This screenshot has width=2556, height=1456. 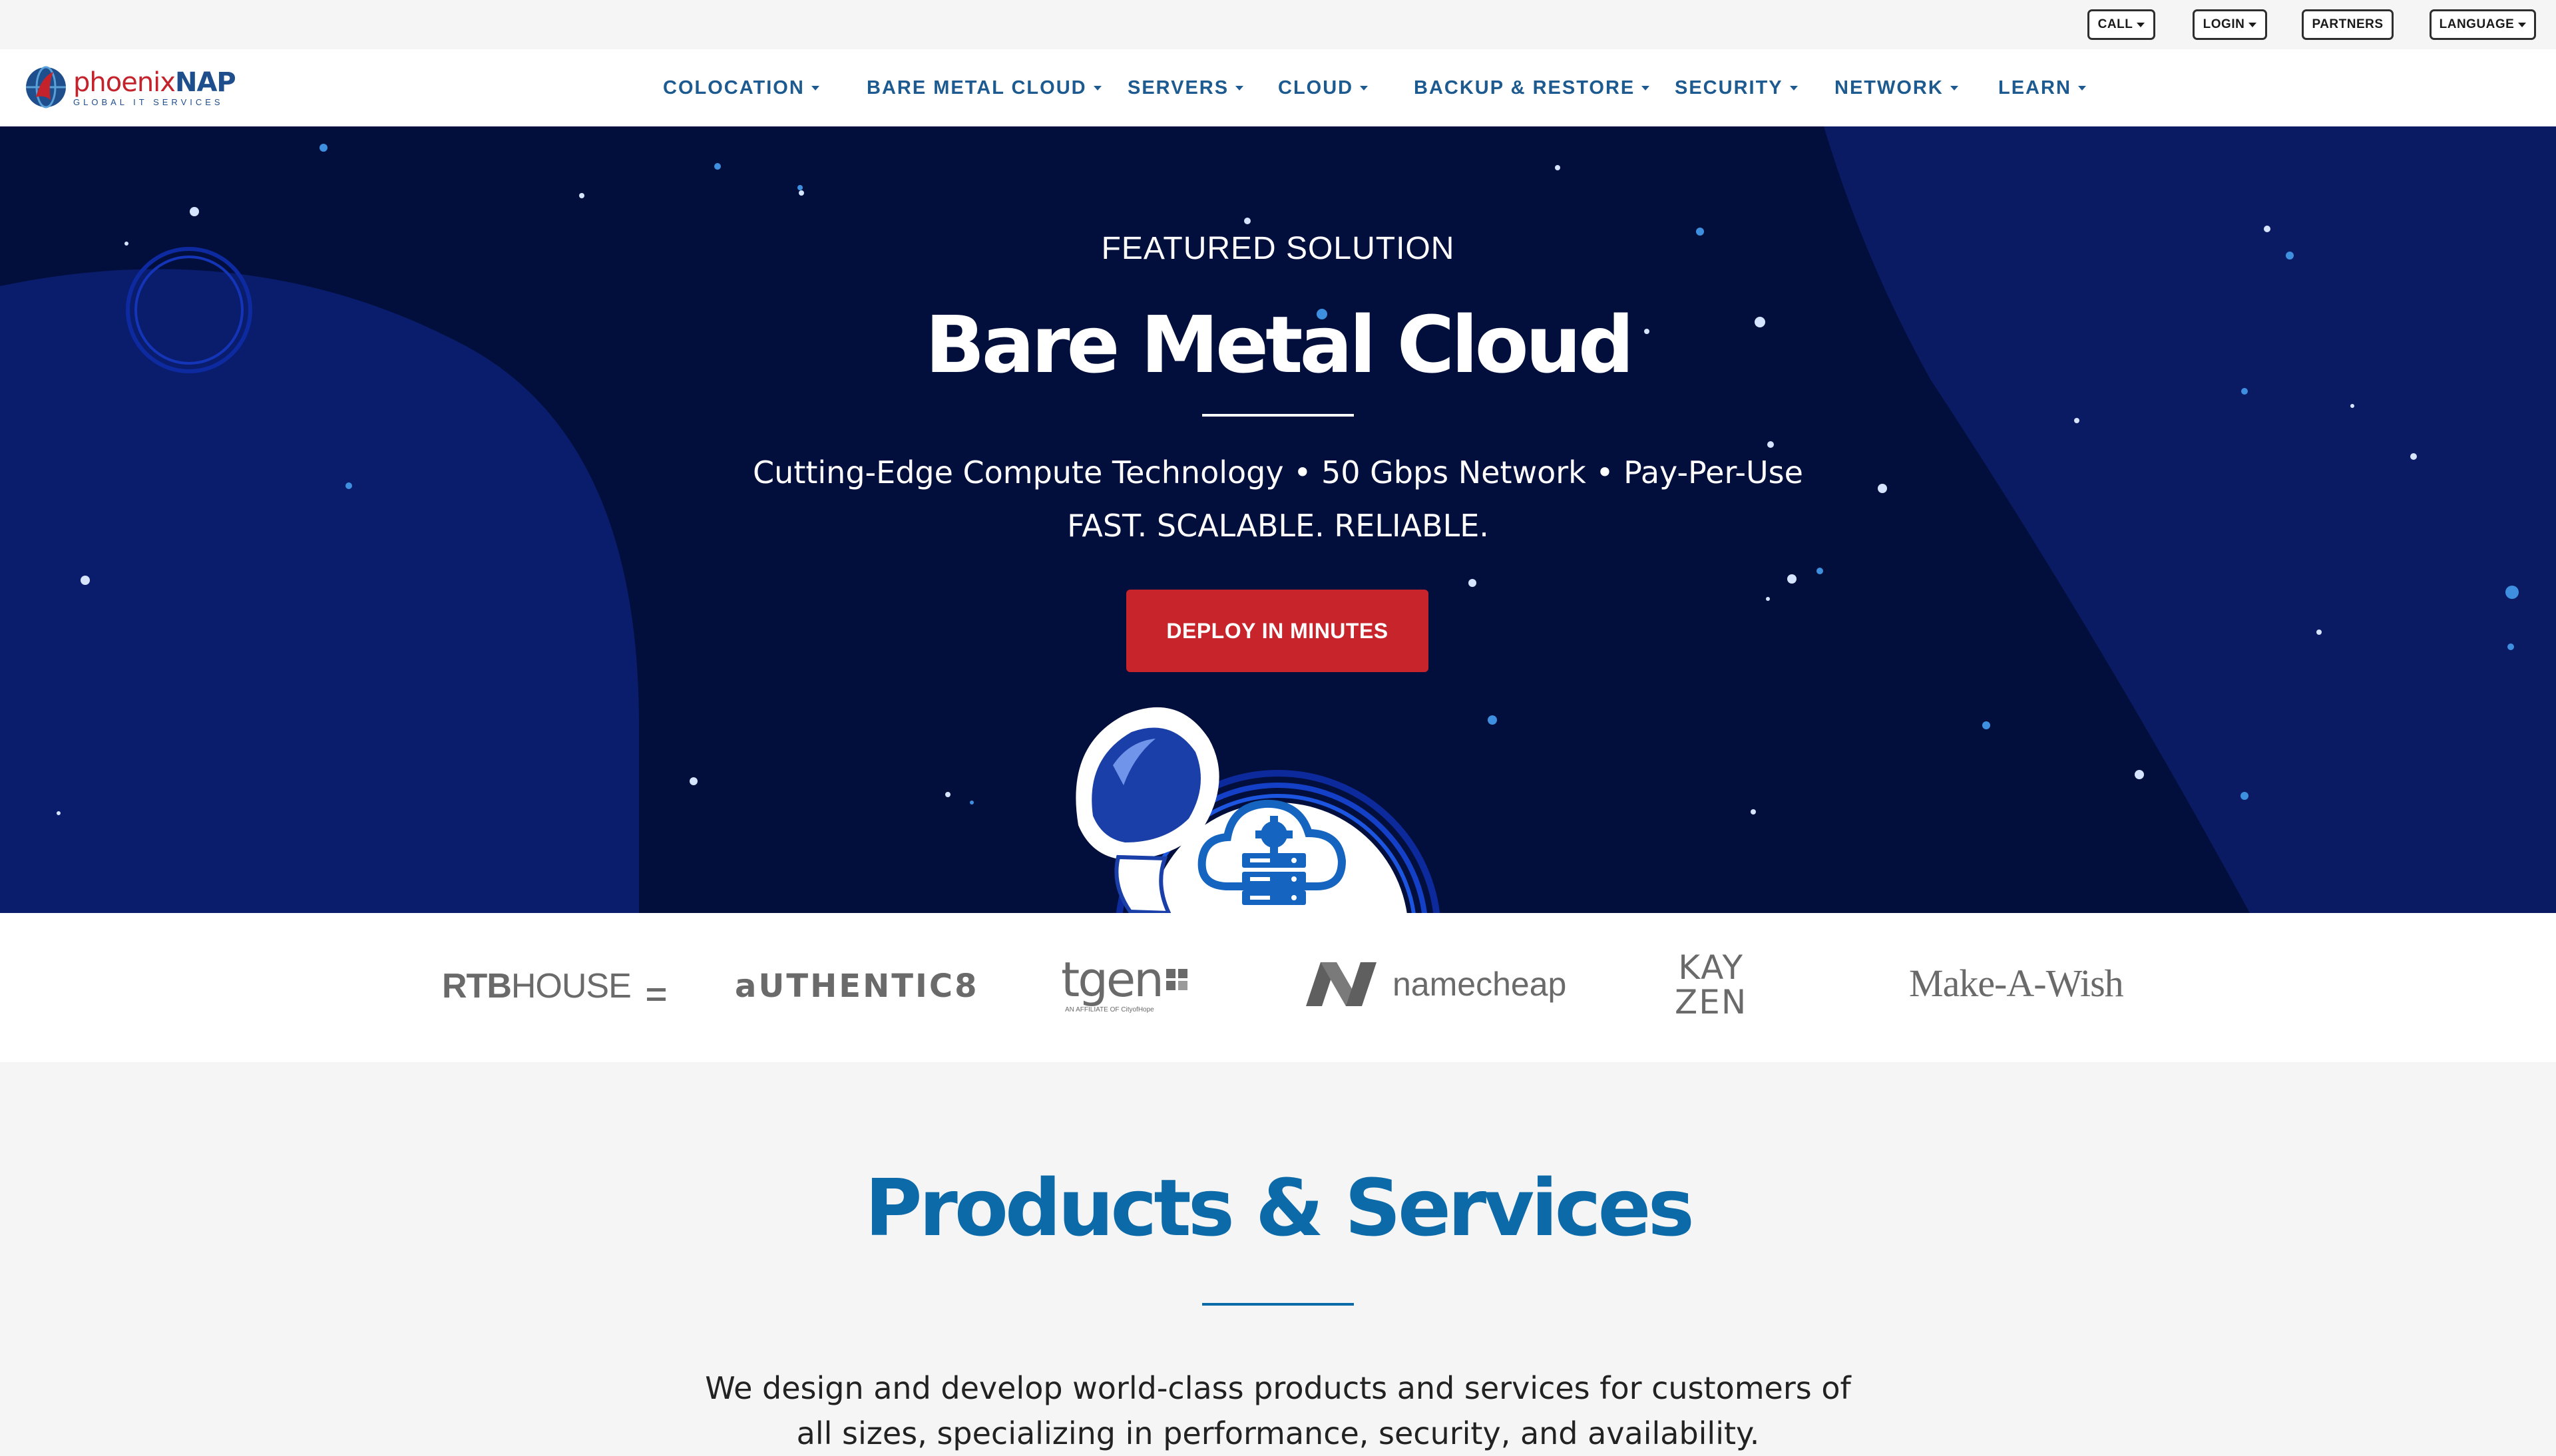 I want to click on nav-security: SECURITY, so click(x=1736, y=88).